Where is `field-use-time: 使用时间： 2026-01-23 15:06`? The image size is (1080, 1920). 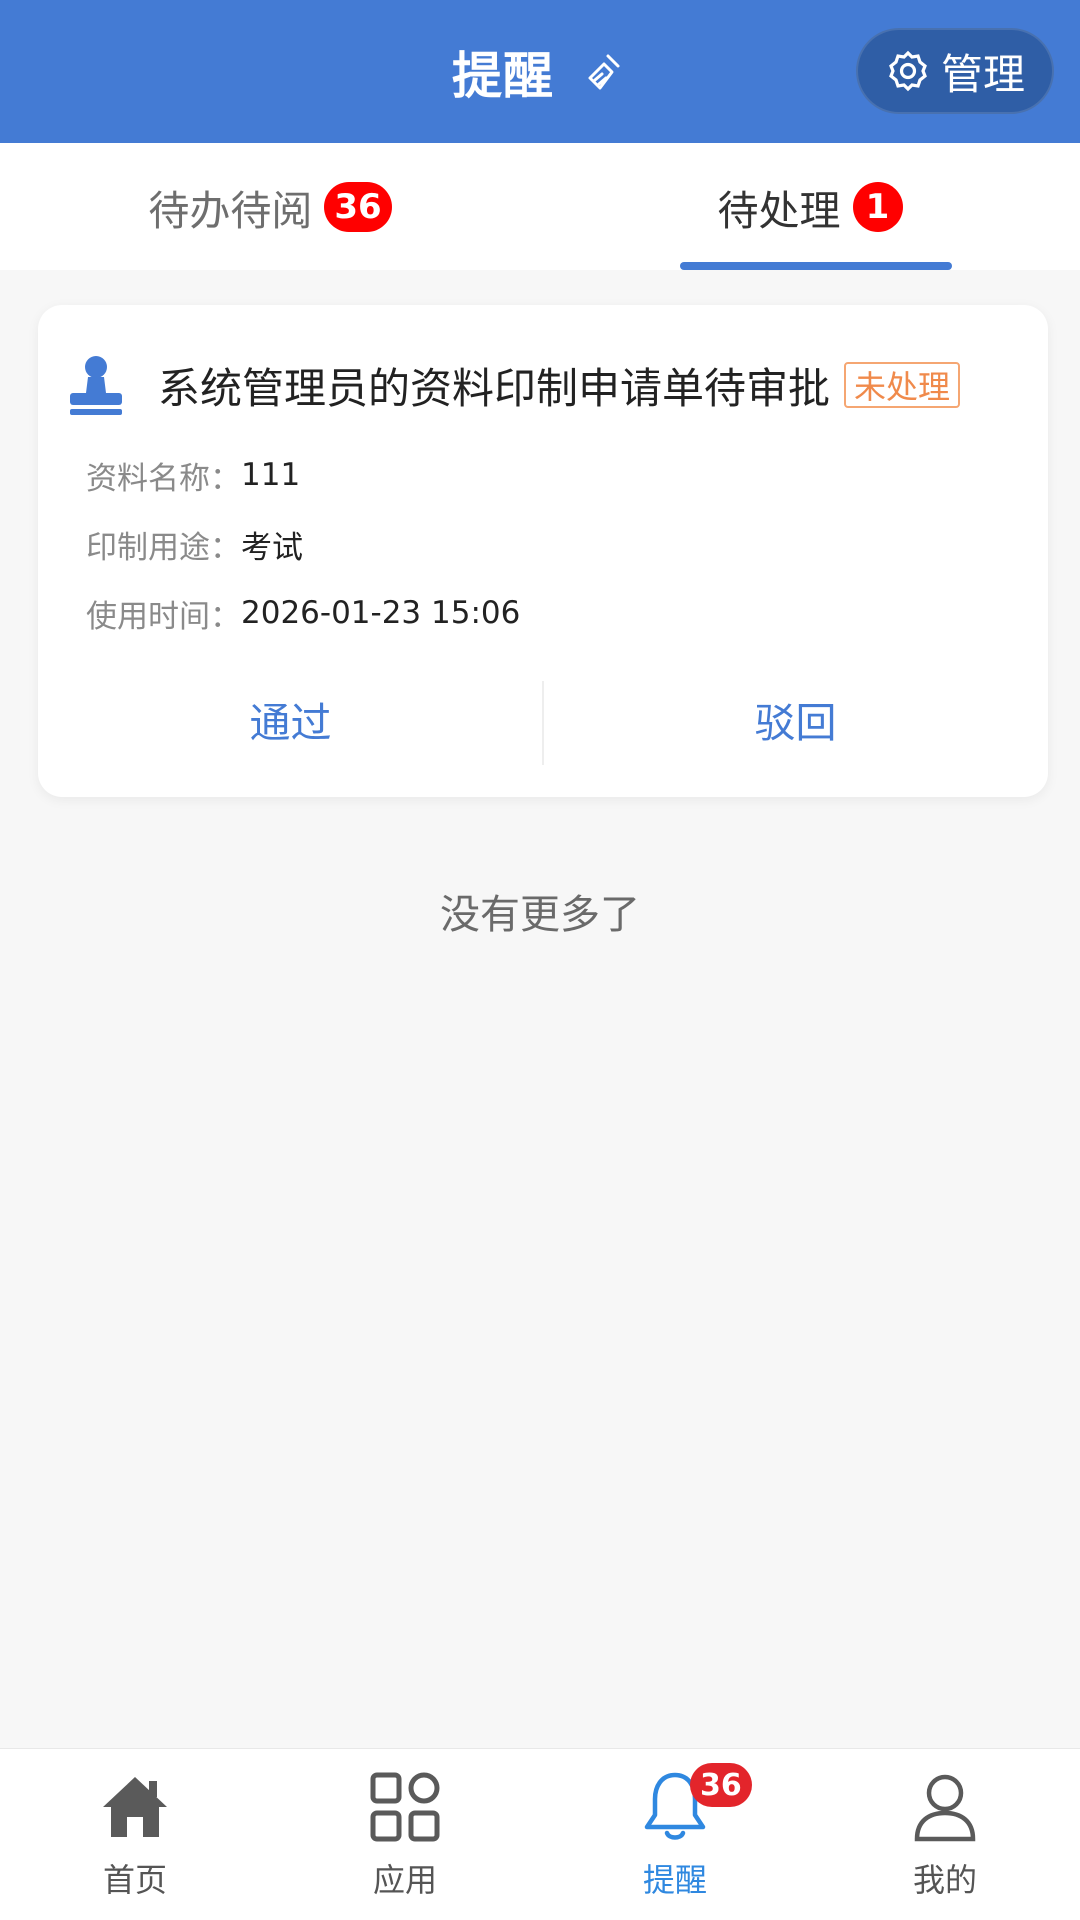
field-use-time: 使用时间： 2026-01-23 15:06 is located at coordinates (303, 613).